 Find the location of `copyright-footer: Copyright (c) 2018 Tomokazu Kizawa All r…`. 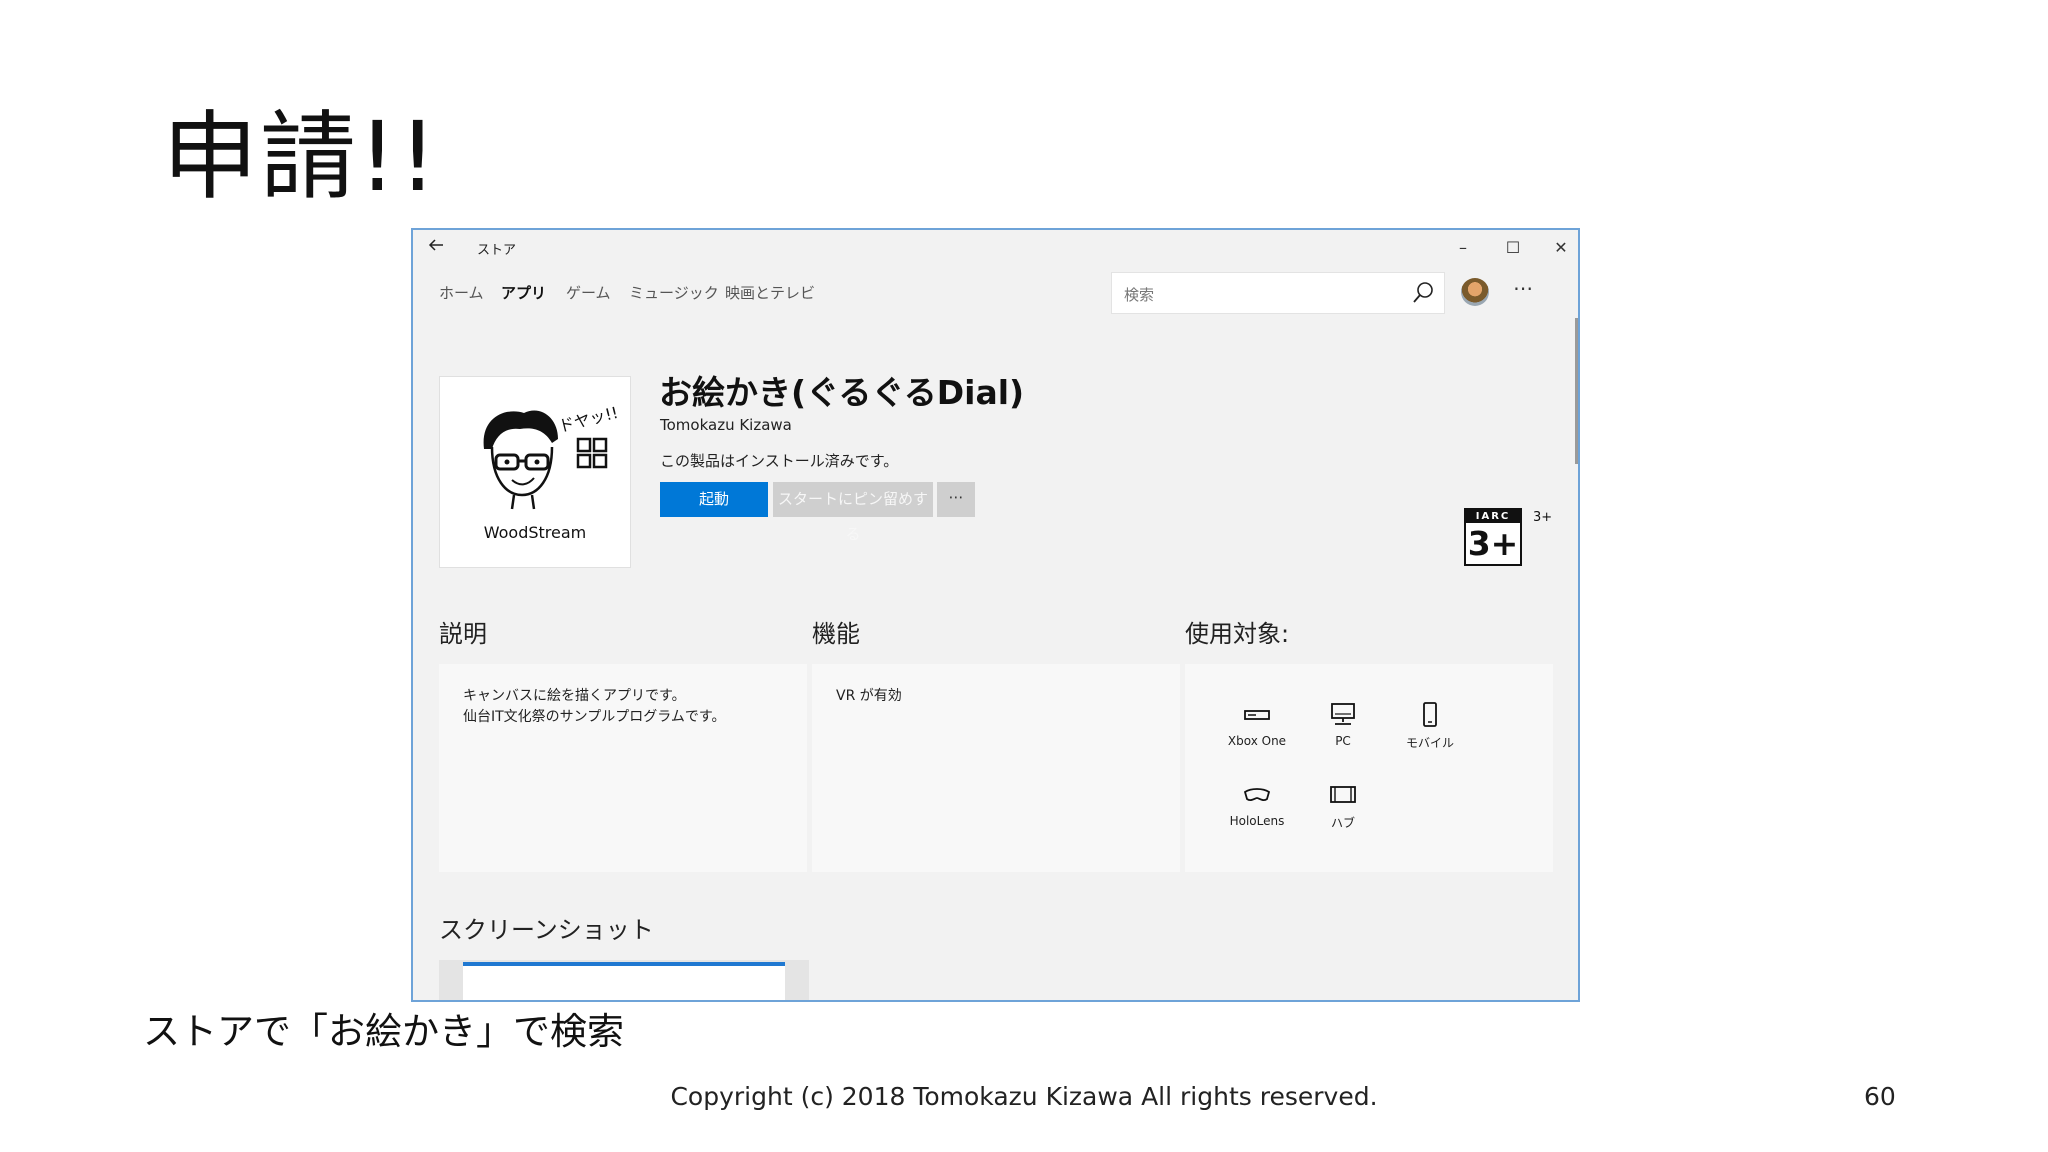

copyright-footer: Copyright (c) 2018 Tomokazu Kizawa All r… is located at coordinates (1024, 1096).